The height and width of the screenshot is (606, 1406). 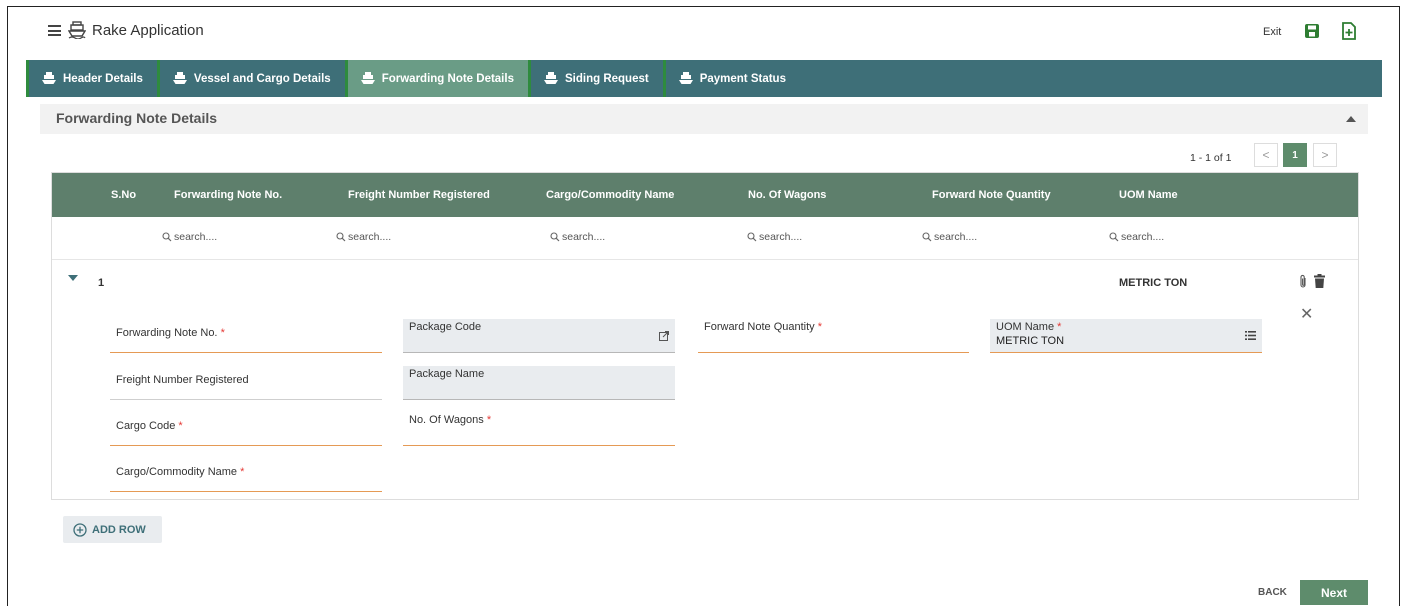 I want to click on app-title: Rake Application, so click(x=148, y=30).